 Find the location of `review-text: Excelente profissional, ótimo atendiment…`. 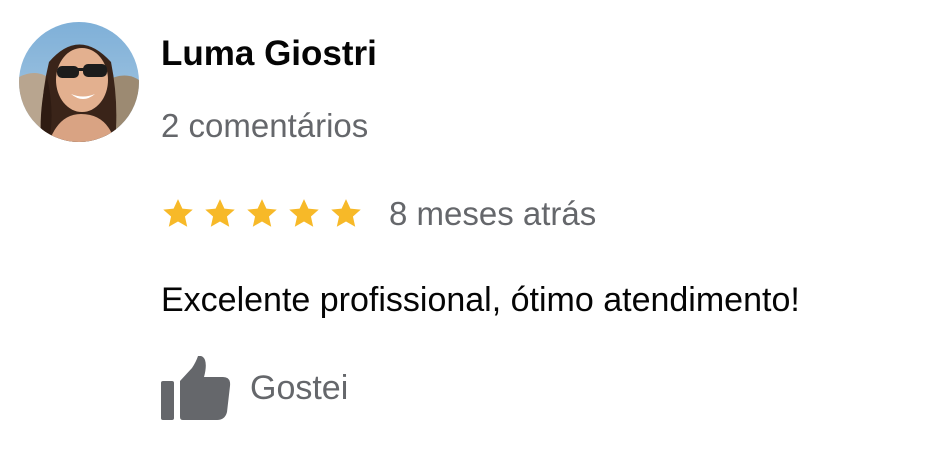

review-text: Excelente profissional, ótimo atendiment… is located at coordinates (480, 300).